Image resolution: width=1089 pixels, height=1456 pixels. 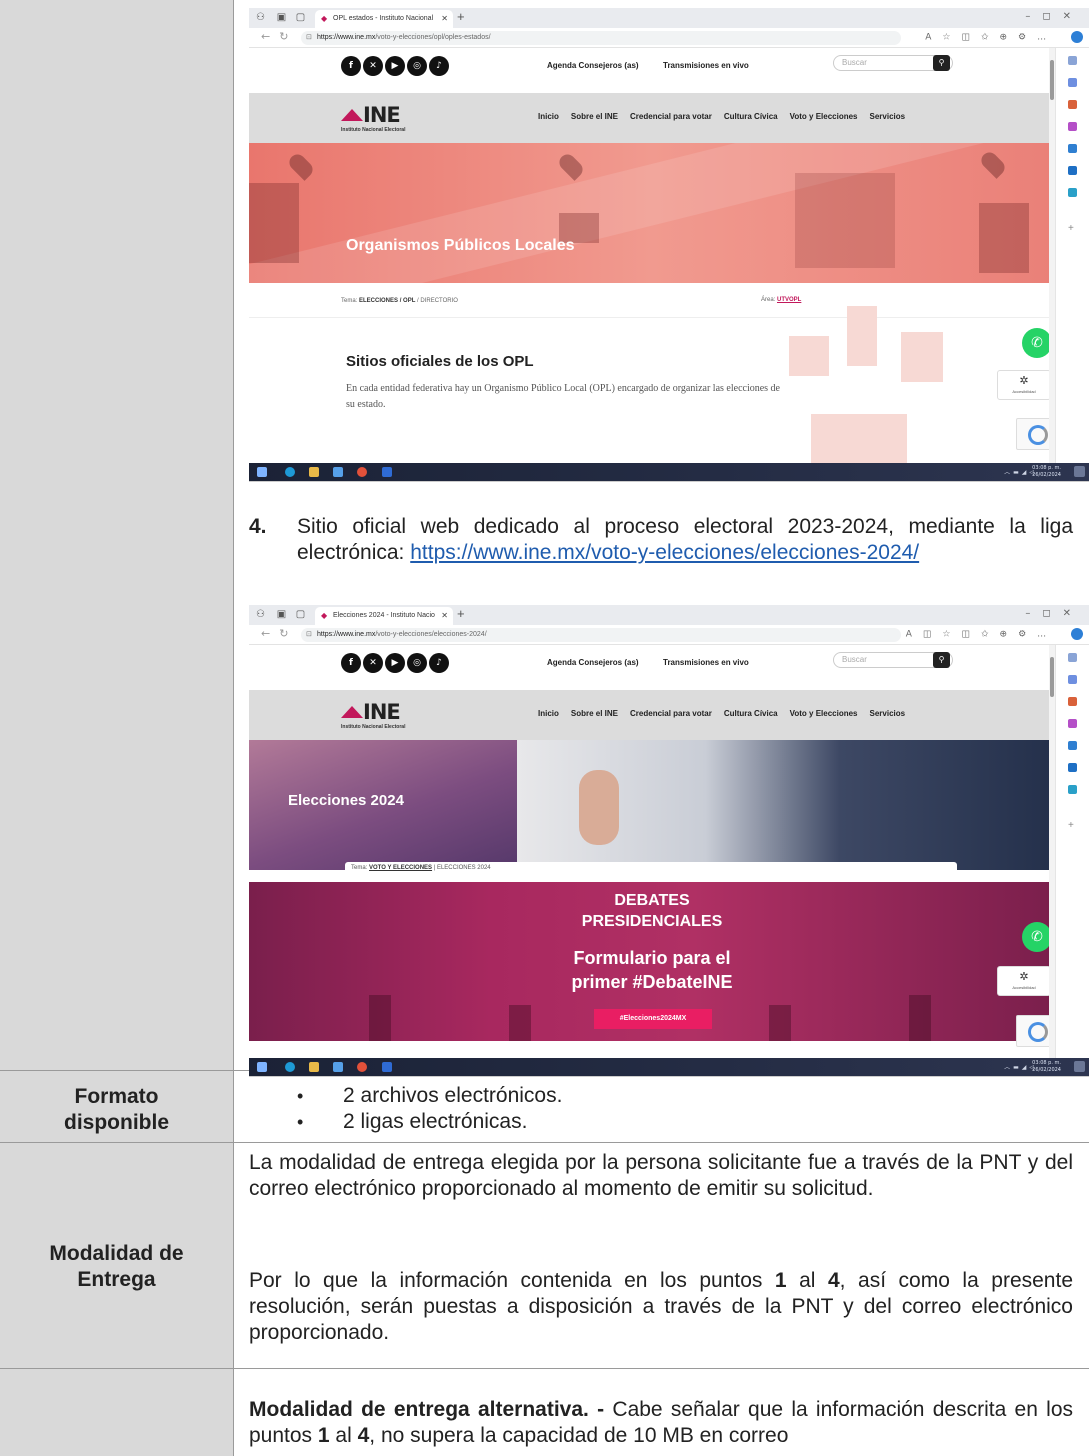 I want to click on browser-tab: ◆ OPL estados - Instituto Nacional ✕, so click(x=384, y=19).